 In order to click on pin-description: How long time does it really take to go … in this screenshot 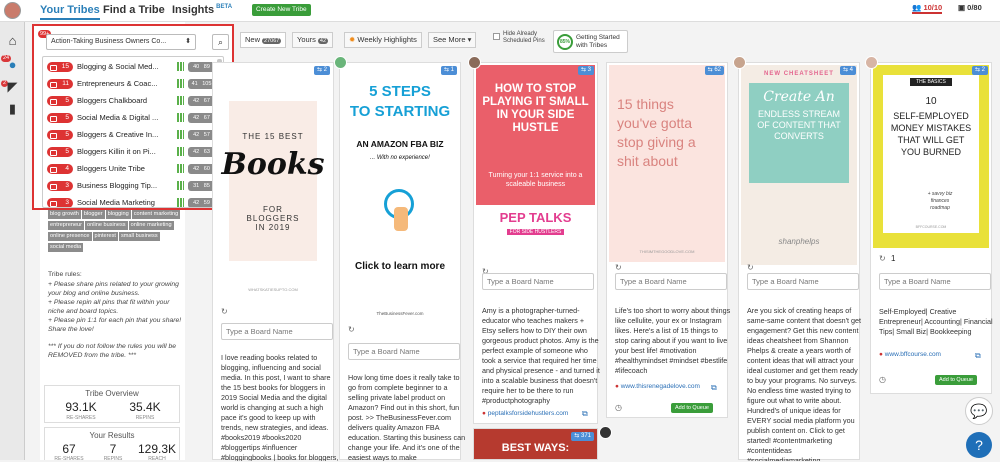, I will do `click(407, 417)`.